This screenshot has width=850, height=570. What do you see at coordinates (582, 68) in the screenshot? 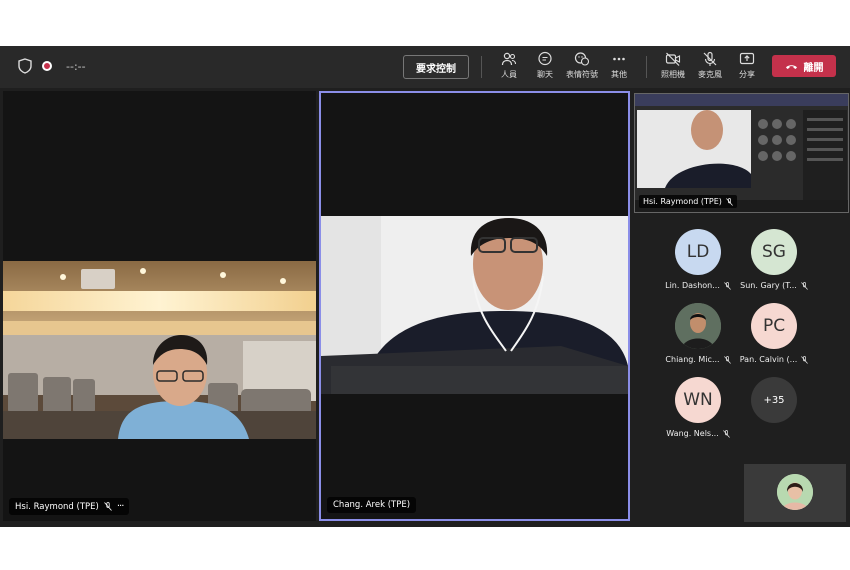
I see `reactions-button: 表情符號` at bounding box center [582, 68].